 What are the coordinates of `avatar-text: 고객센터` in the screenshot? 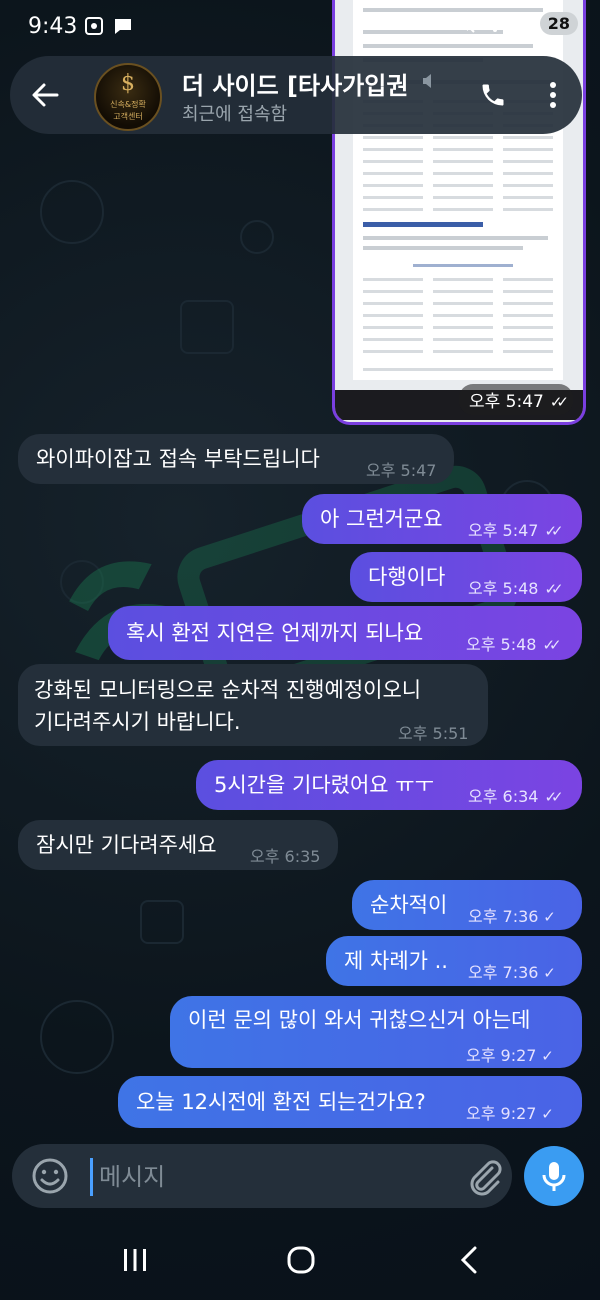 It's located at (128, 116).